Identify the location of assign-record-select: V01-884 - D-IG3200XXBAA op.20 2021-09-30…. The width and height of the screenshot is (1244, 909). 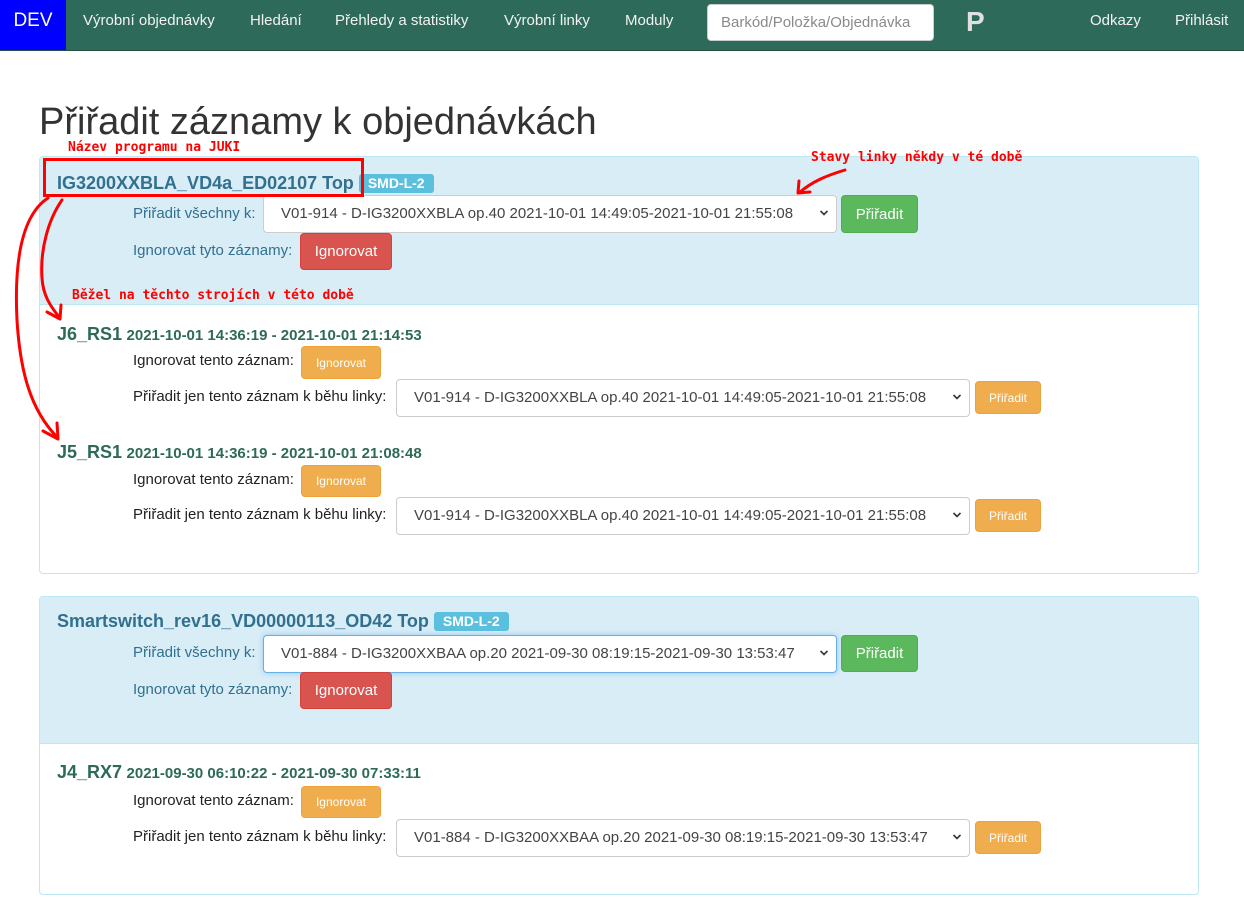
(683, 838).